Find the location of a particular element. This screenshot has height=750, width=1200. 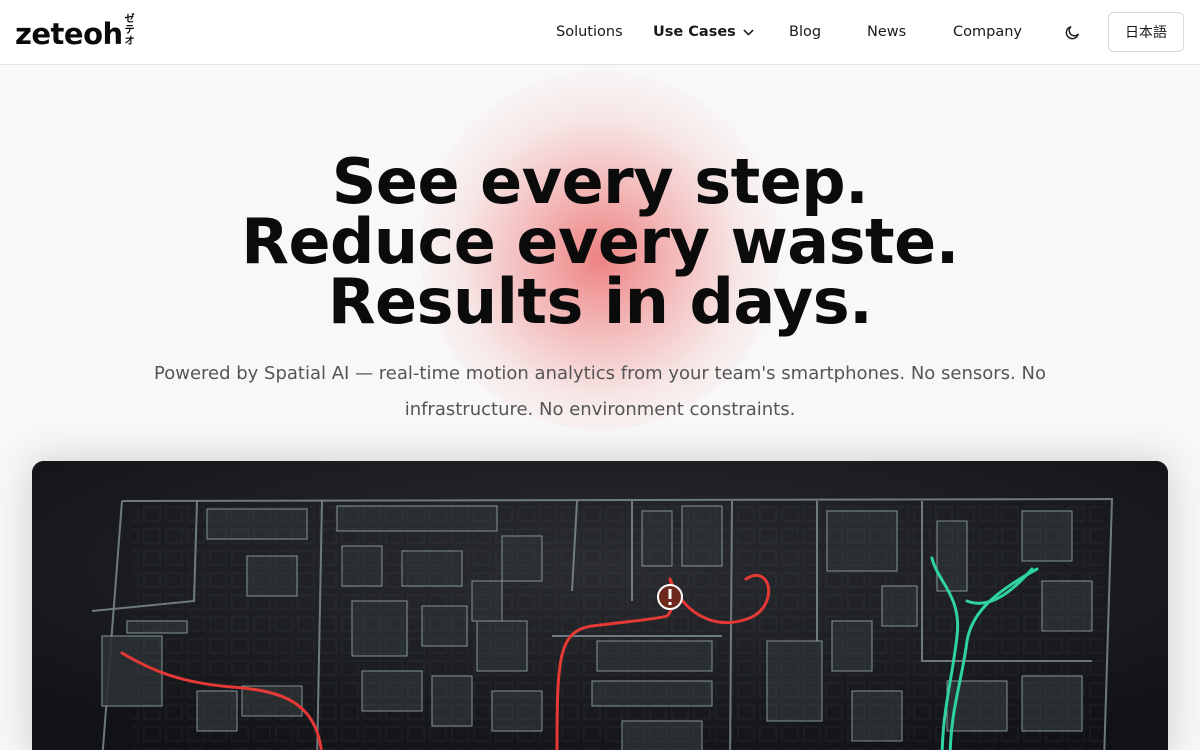

nav-blog: Blog is located at coordinates (805, 32).